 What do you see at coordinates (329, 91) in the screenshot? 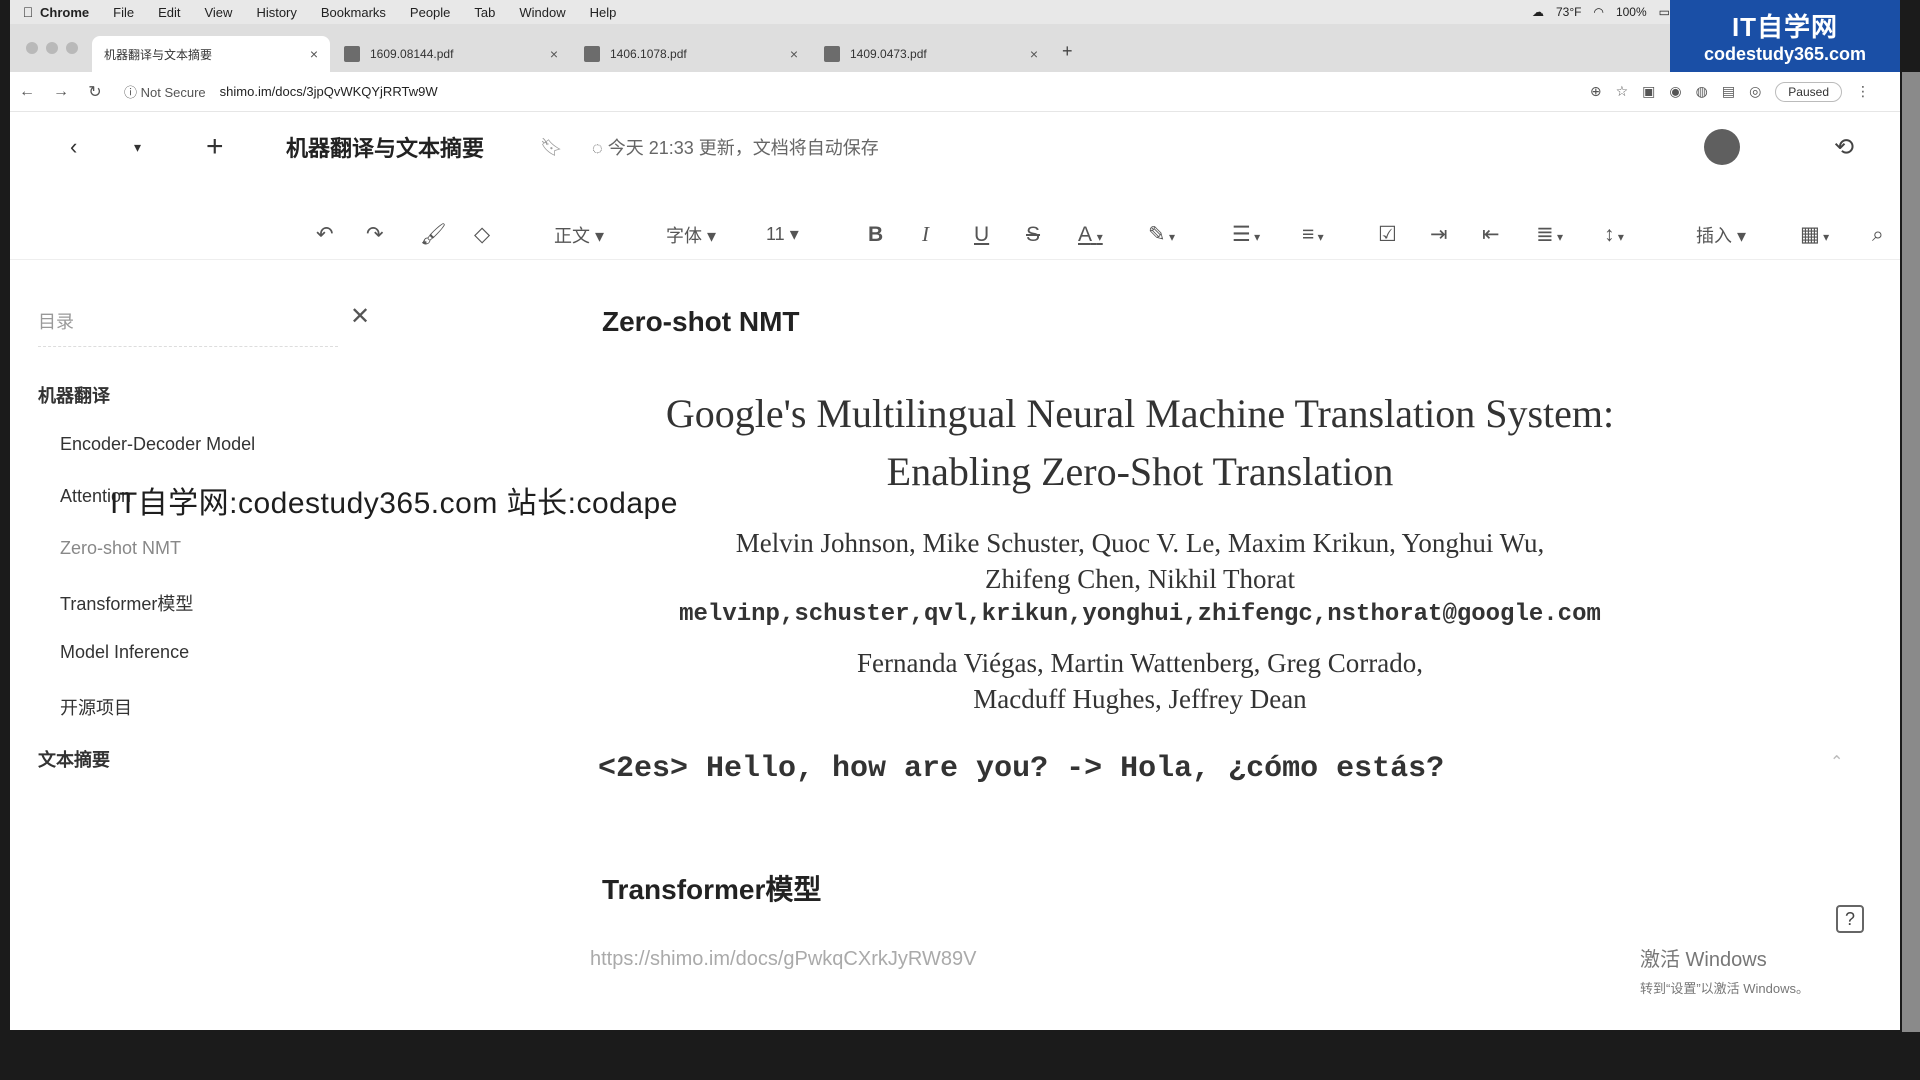
I see `url-field: shimo.im/docs/3jpQvWKQYjRRTw9W` at bounding box center [329, 91].